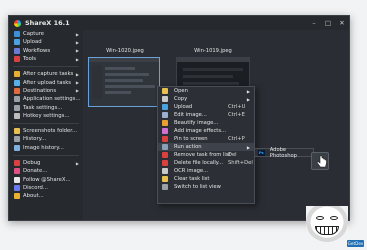 This screenshot has width=367, height=250. What do you see at coordinates (34, 34) in the screenshot?
I see `sidebar-item-label: Capture` at bounding box center [34, 34].